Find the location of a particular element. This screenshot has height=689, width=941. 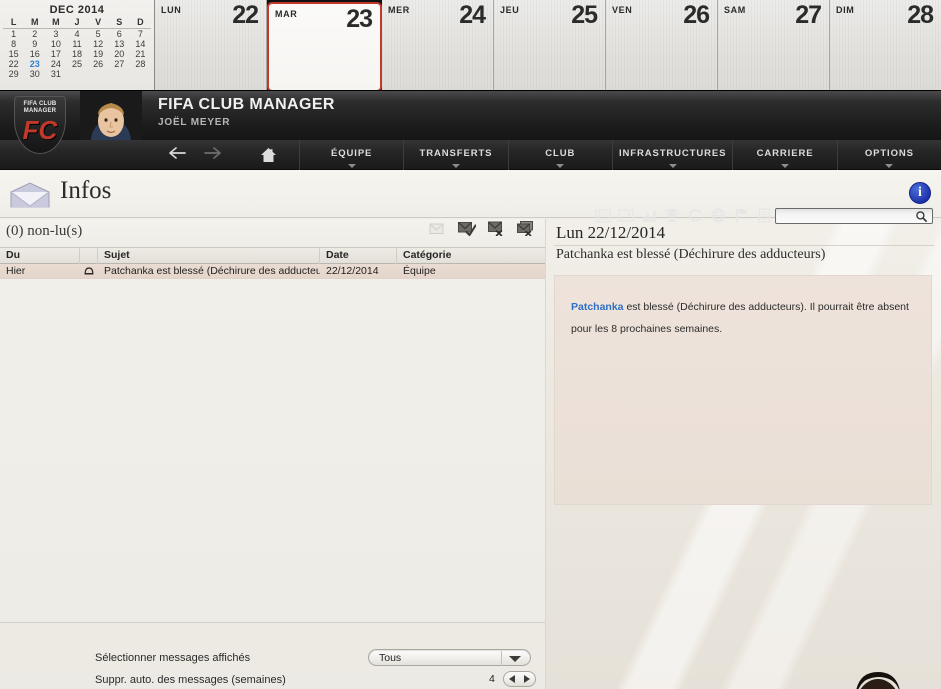

day-column-ven: VEN 26 is located at coordinates (662, 45).